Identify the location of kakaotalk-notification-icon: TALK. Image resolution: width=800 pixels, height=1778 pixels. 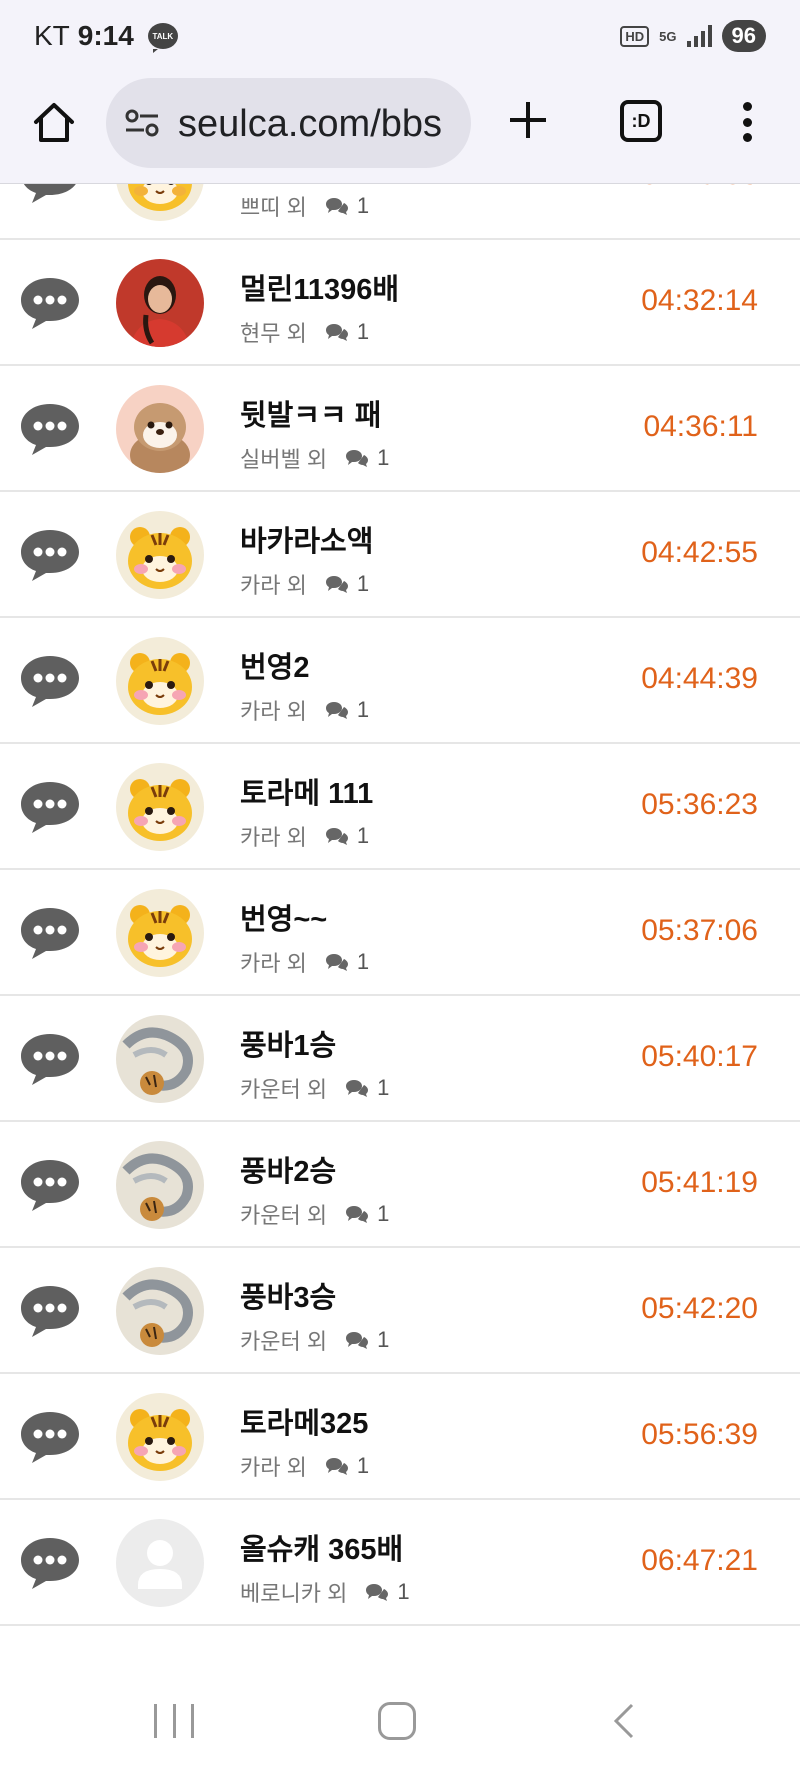
(162, 38).